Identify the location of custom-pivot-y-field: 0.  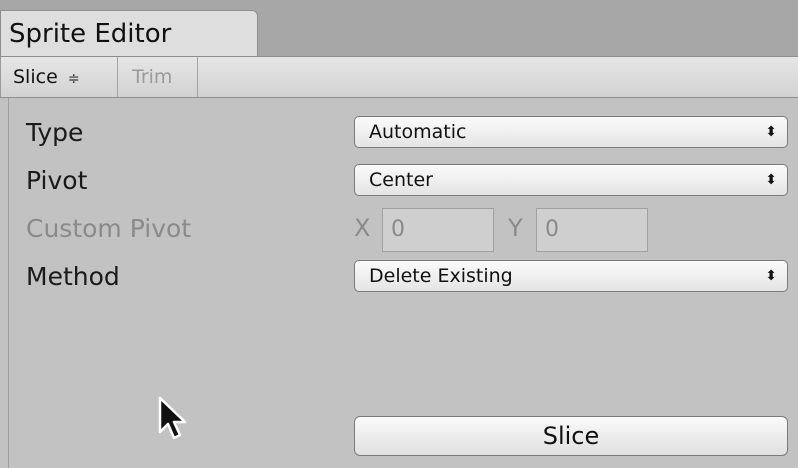
(592, 230).